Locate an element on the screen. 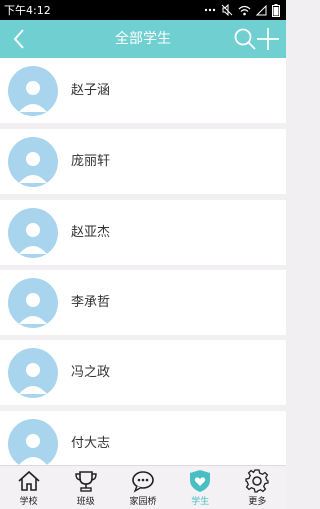 This screenshot has height=509, width=320. chat-bubble-icon is located at coordinates (143, 482).